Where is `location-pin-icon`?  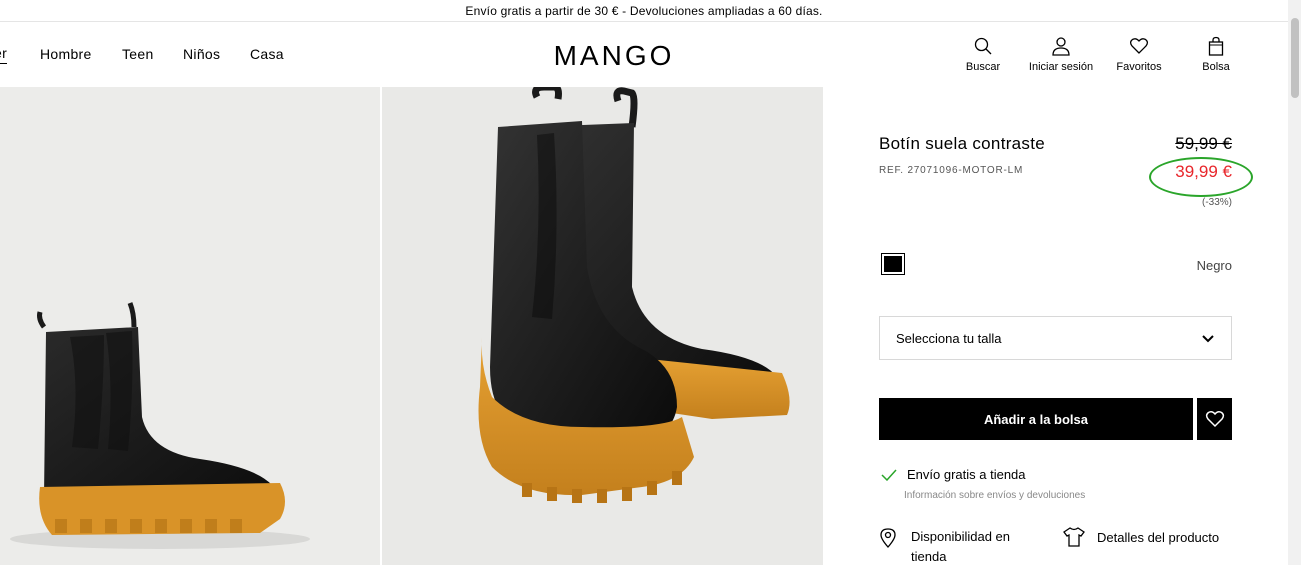 location-pin-icon is located at coordinates (888, 538).